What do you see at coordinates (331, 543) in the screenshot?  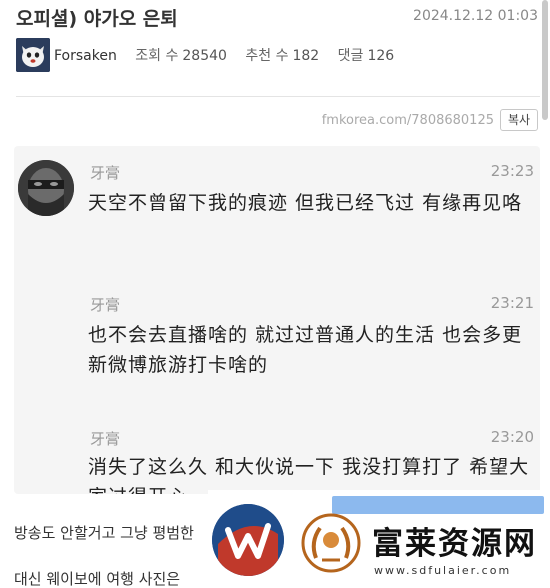 I see `laurel-emblem-icon` at bounding box center [331, 543].